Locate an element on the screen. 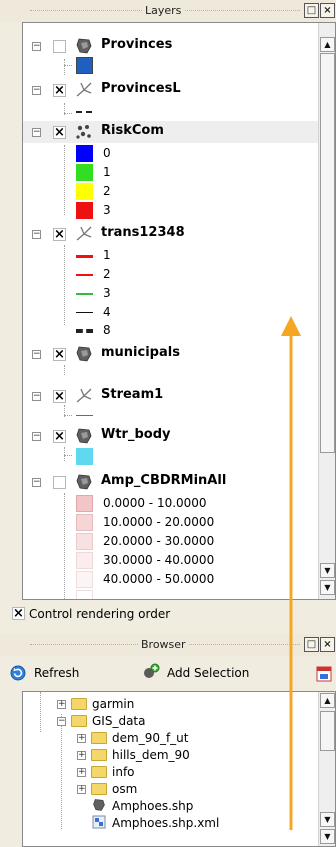 The height and width of the screenshot is (847, 336). layers-titlebar: Layers □ × is located at coordinates (168, 11).